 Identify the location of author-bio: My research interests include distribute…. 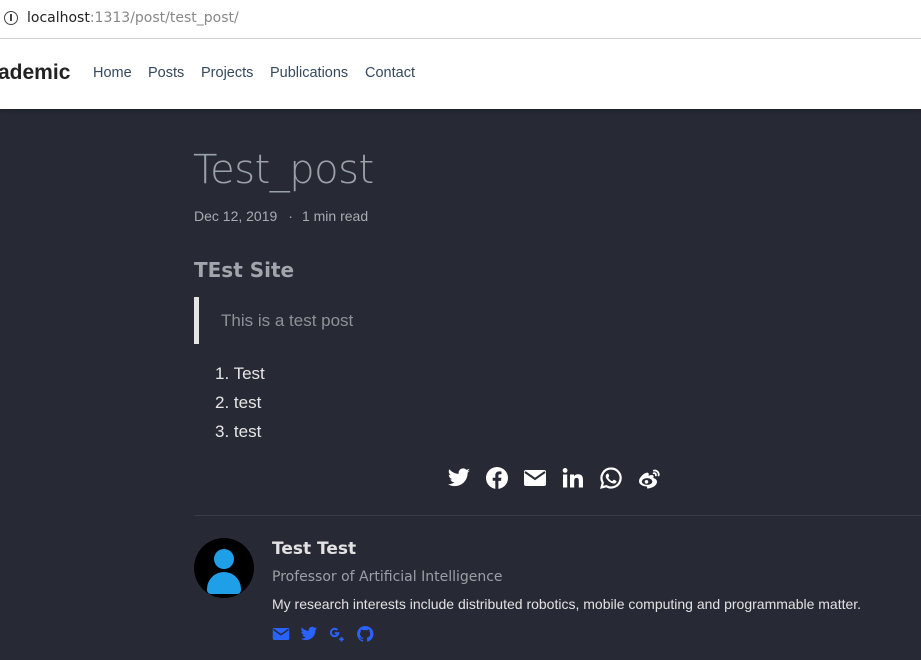
(567, 604).